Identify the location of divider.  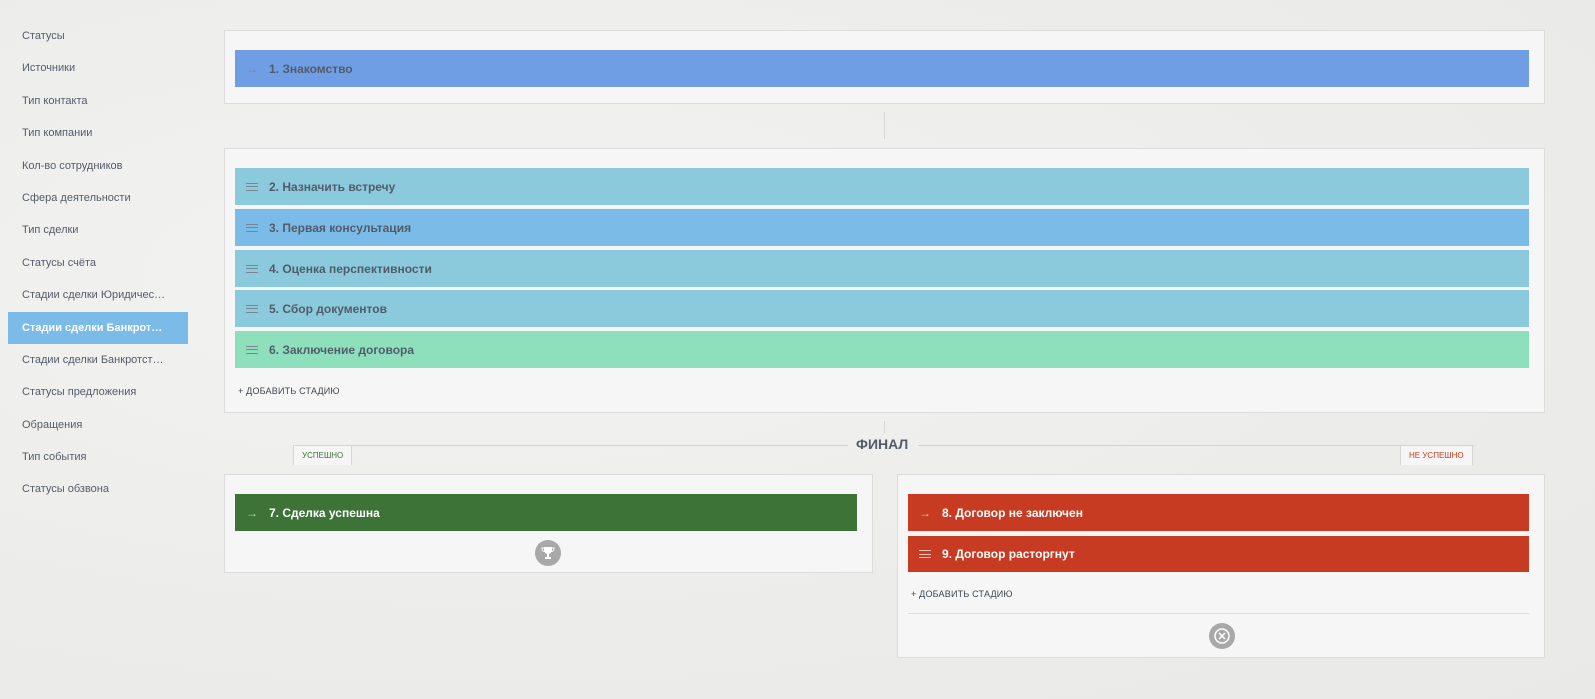
(1218, 613).